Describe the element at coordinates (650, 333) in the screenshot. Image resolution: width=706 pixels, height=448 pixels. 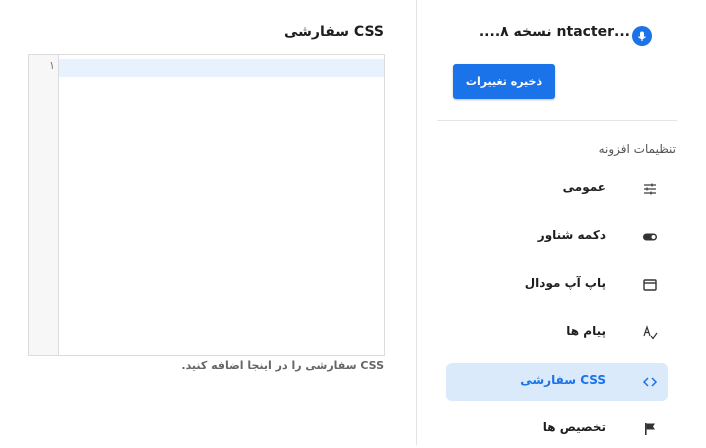
I see `text-spellcheck-icon` at that location.